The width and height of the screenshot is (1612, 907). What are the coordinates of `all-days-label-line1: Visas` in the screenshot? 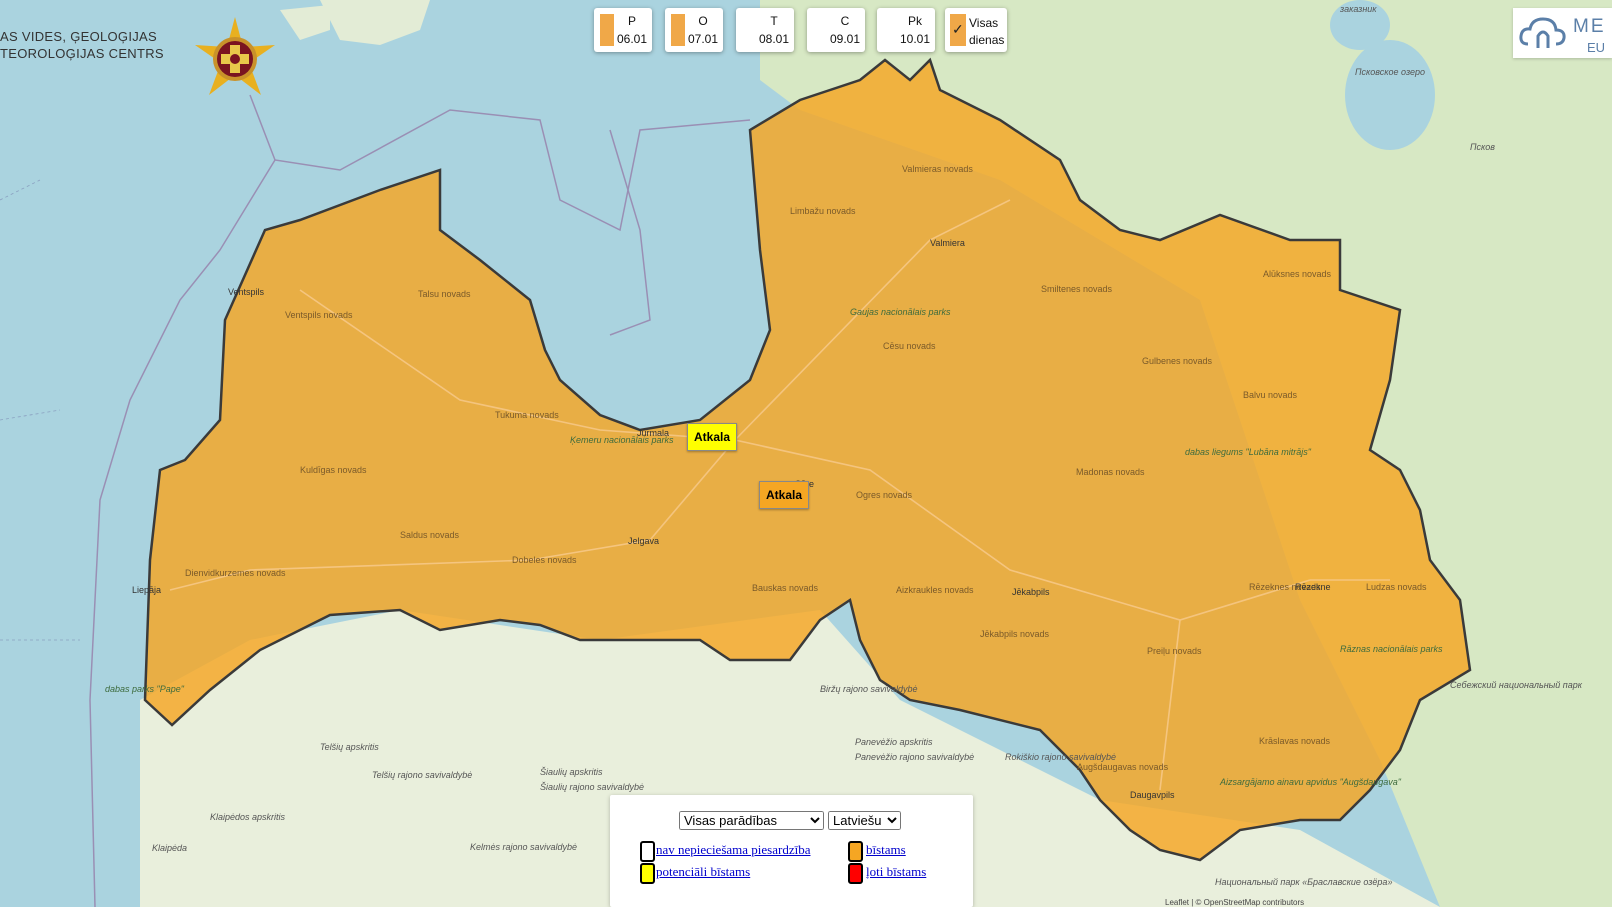 It's located at (984, 23).